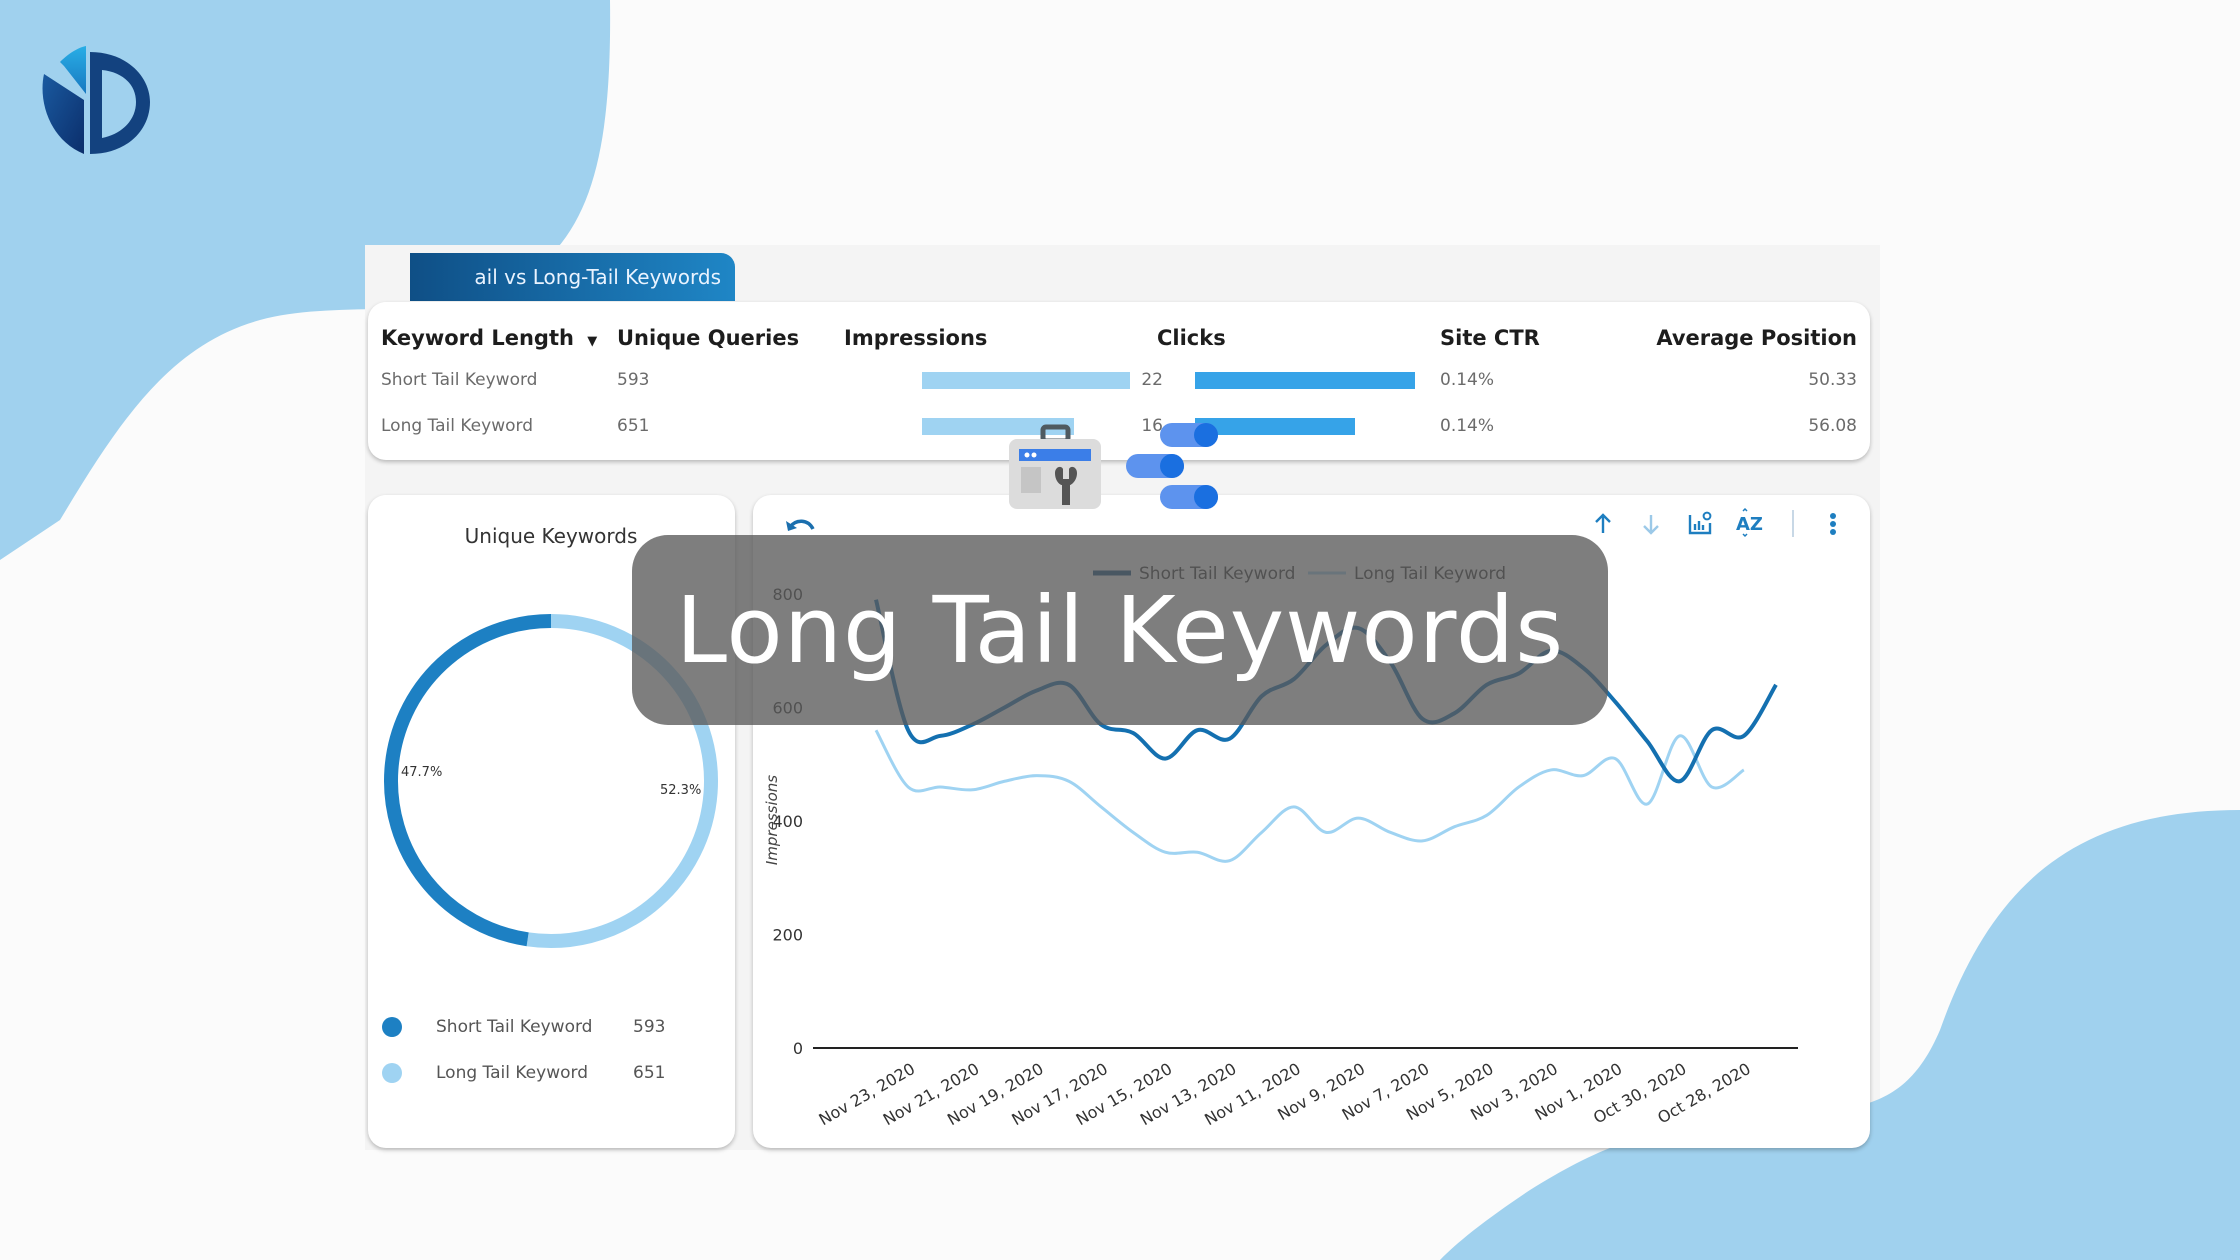  I want to click on report-tab-short-vs-long-tail: ail vs Long-Tail Keywords, so click(572, 277).